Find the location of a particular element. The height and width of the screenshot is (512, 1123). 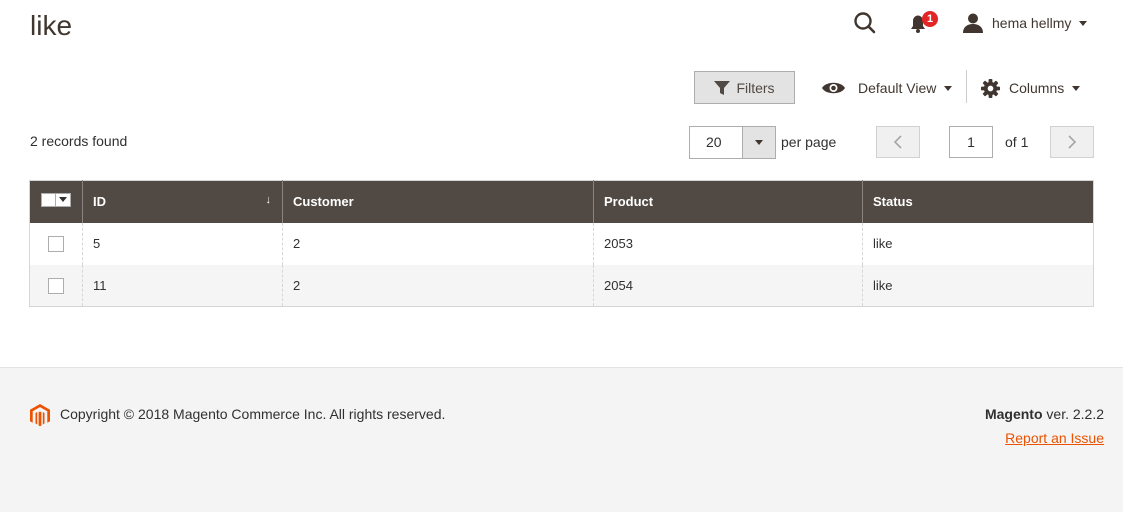

column-header-product: Product is located at coordinates (728, 201).